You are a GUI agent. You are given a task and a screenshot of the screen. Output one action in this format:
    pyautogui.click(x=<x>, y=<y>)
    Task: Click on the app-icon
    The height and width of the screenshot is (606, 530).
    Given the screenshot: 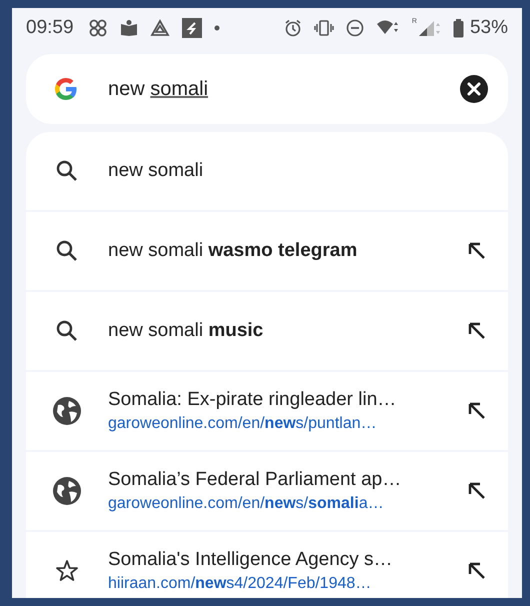 What is the action you would take?
    pyautogui.click(x=192, y=28)
    